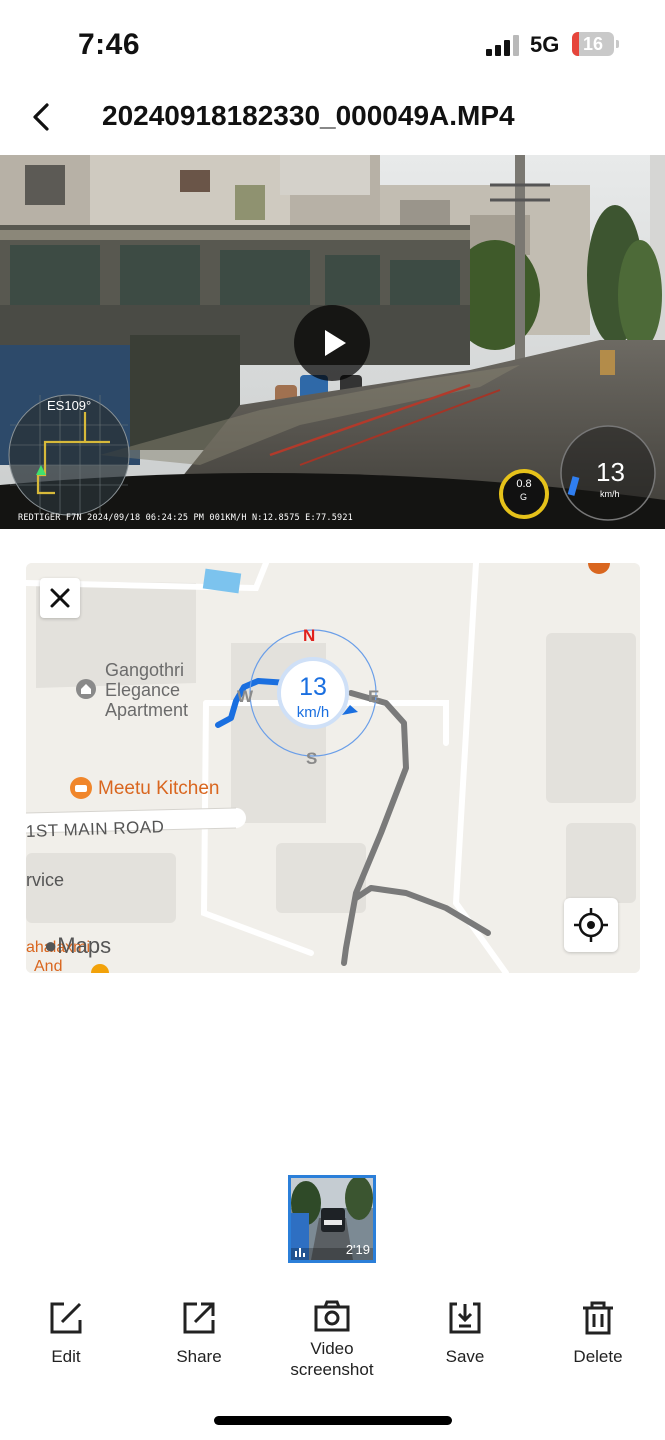  Describe the element at coordinates (48, 965) in the screenshot. I see `partial-poi-label-3: And` at that location.